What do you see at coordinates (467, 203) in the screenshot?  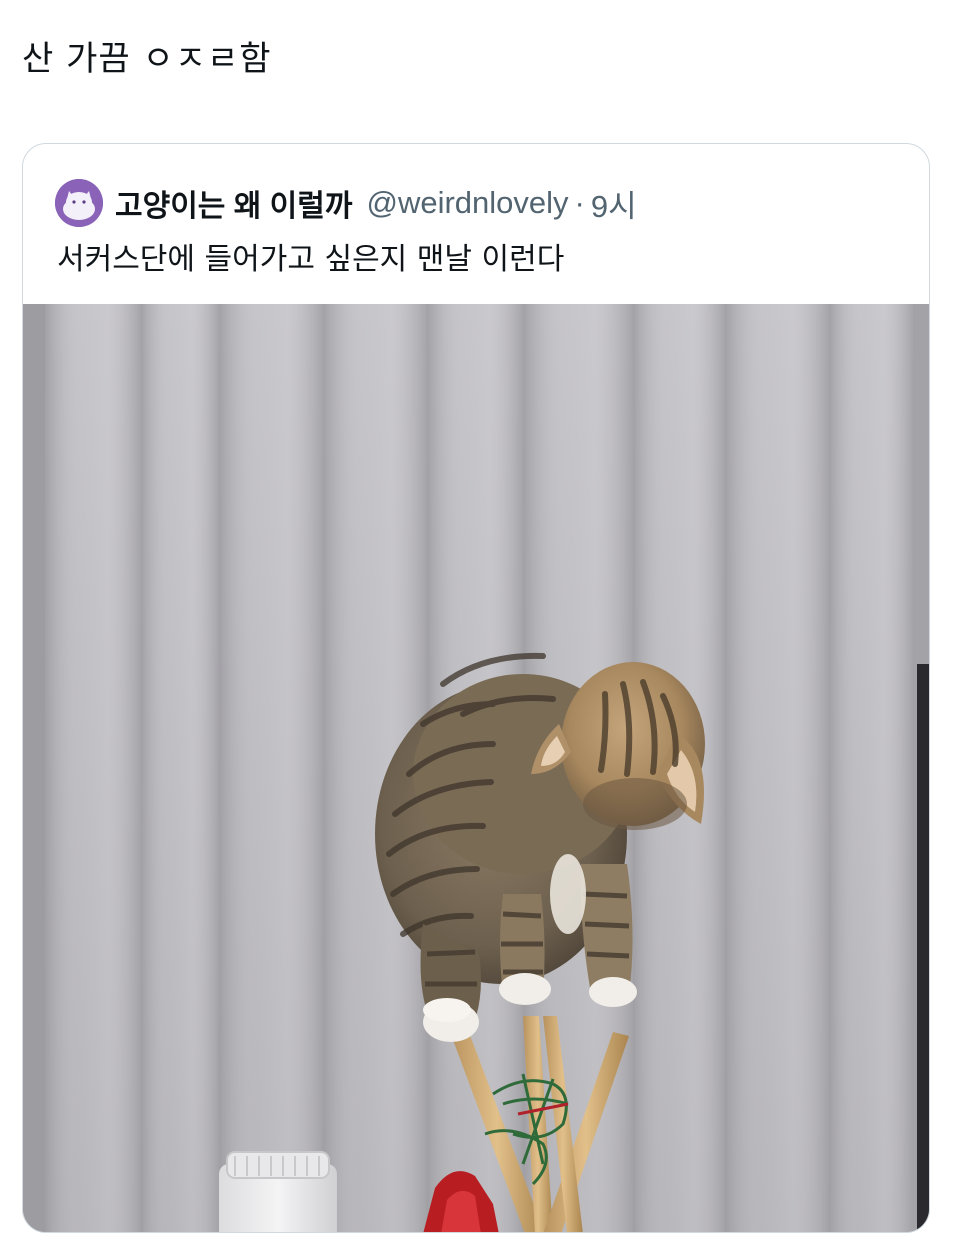 I see `quoted-handle: @weirdnlovely` at bounding box center [467, 203].